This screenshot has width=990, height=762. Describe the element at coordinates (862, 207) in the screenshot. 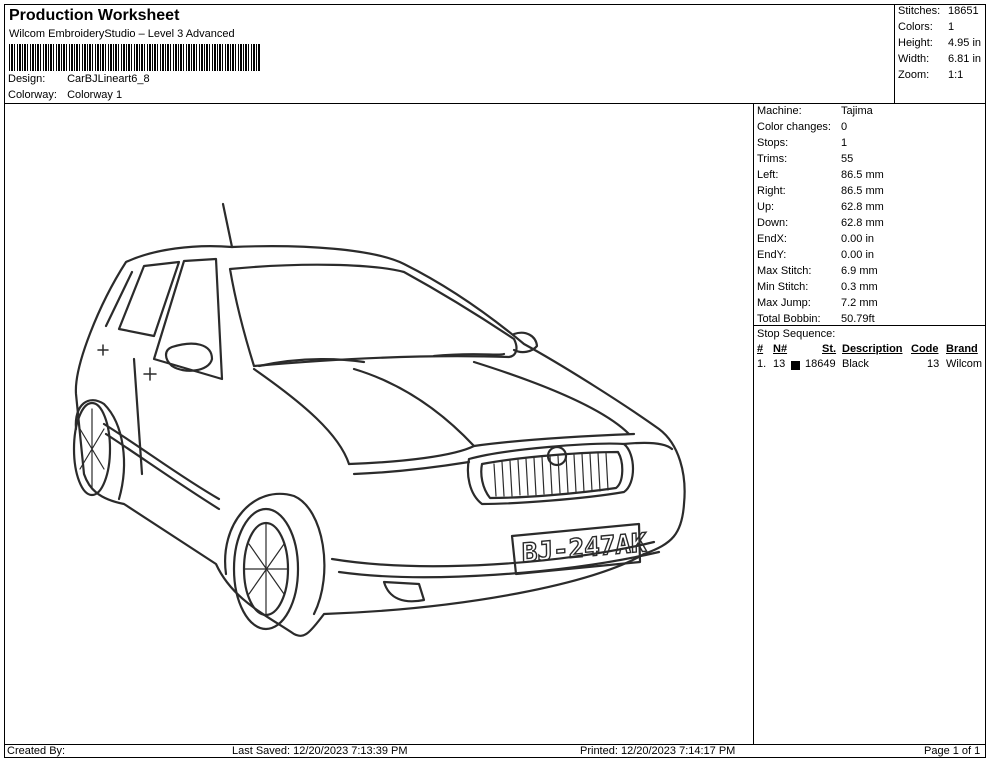

I see `up-value: 62.8 mm` at that location.